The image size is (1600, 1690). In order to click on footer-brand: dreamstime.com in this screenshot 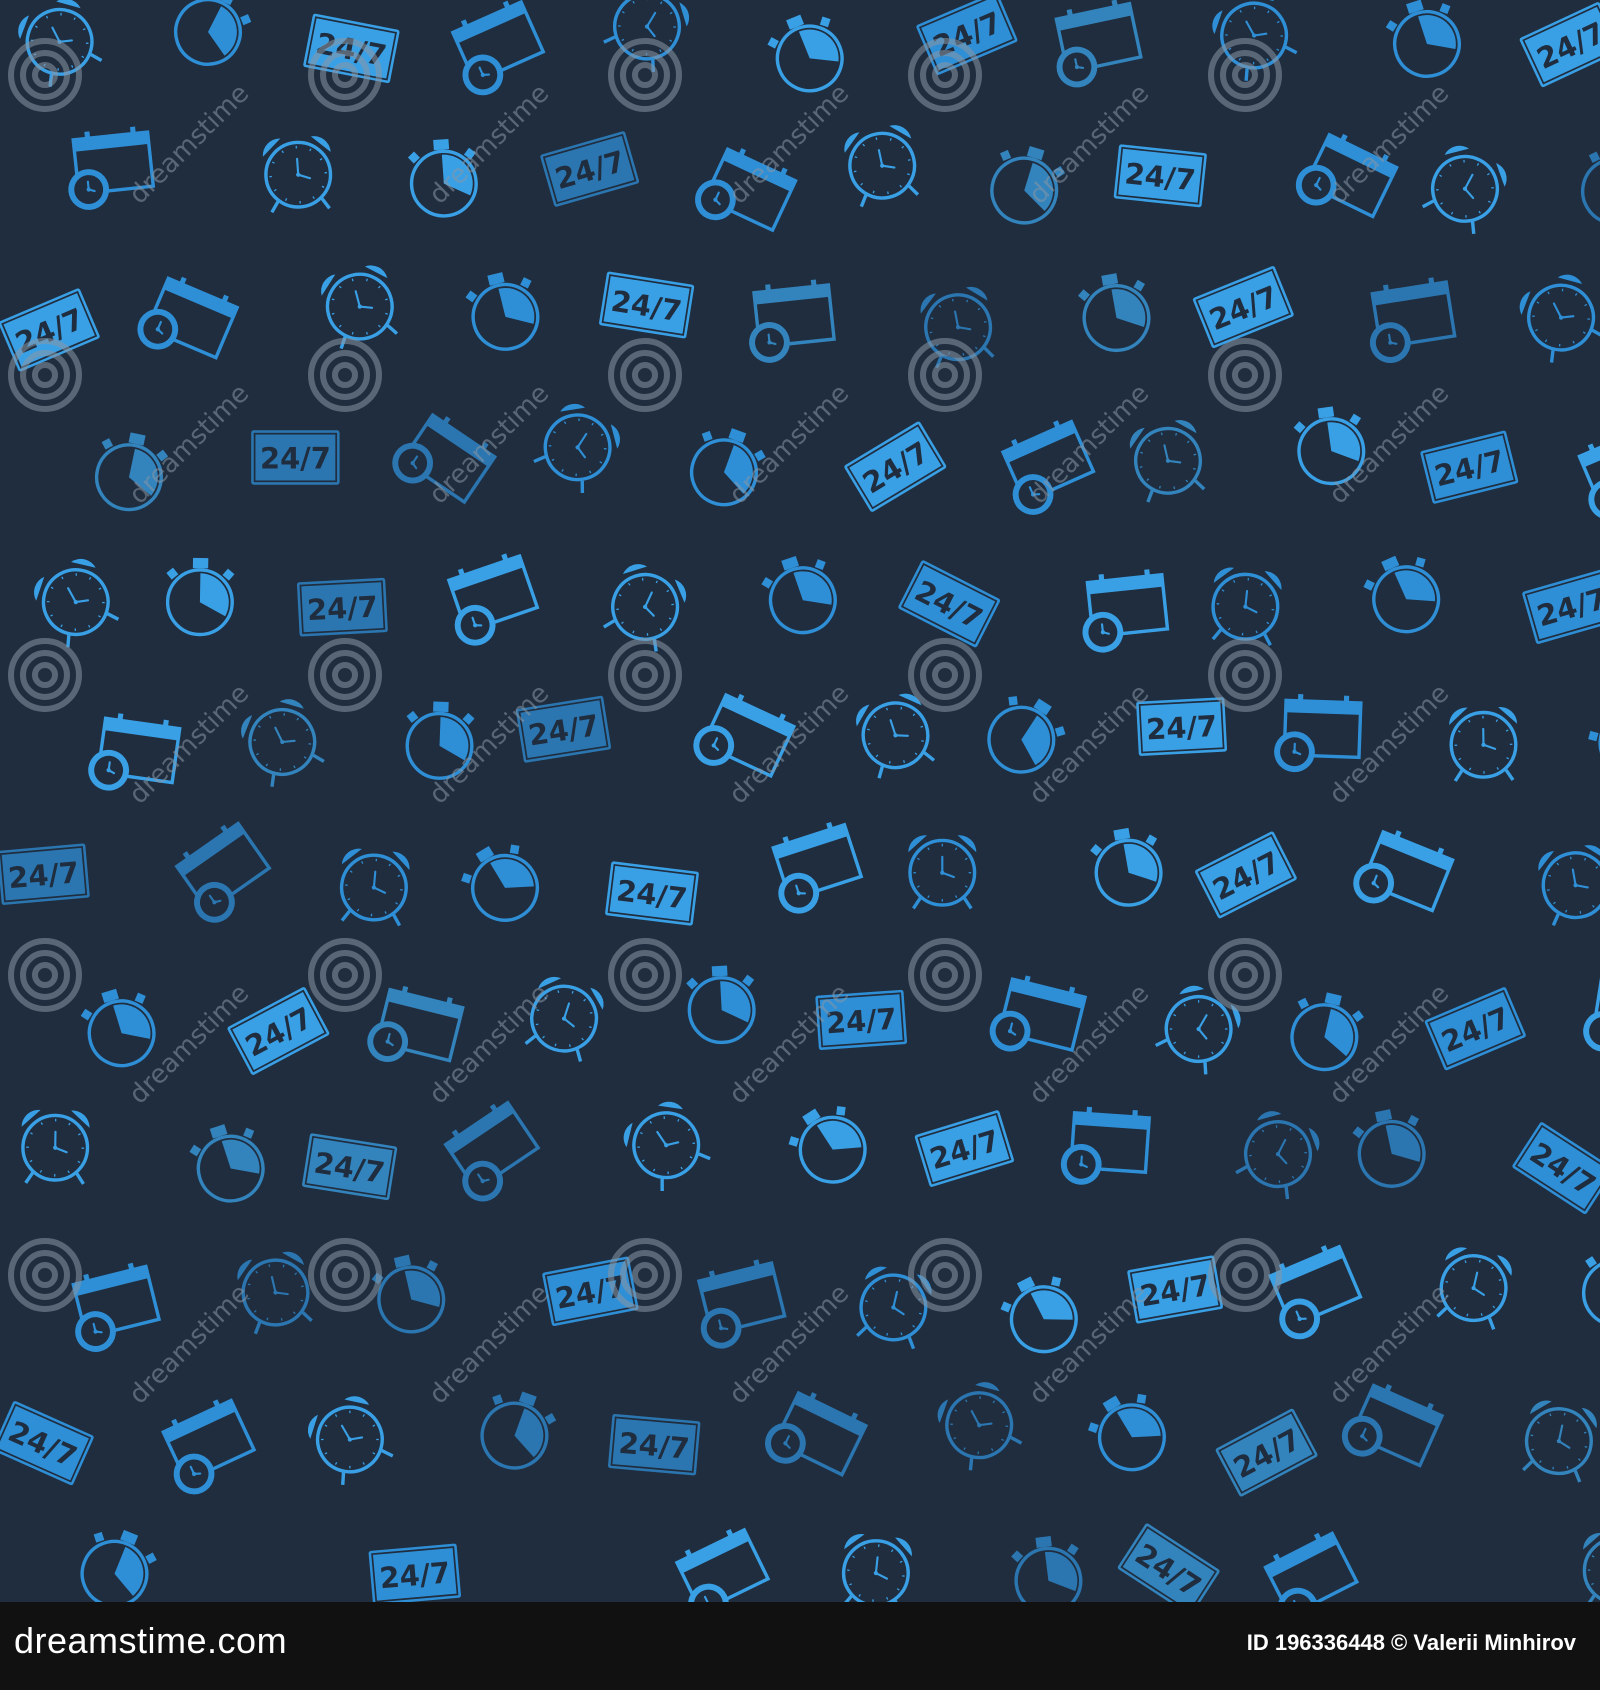, I will do `click(150, 1641)`.